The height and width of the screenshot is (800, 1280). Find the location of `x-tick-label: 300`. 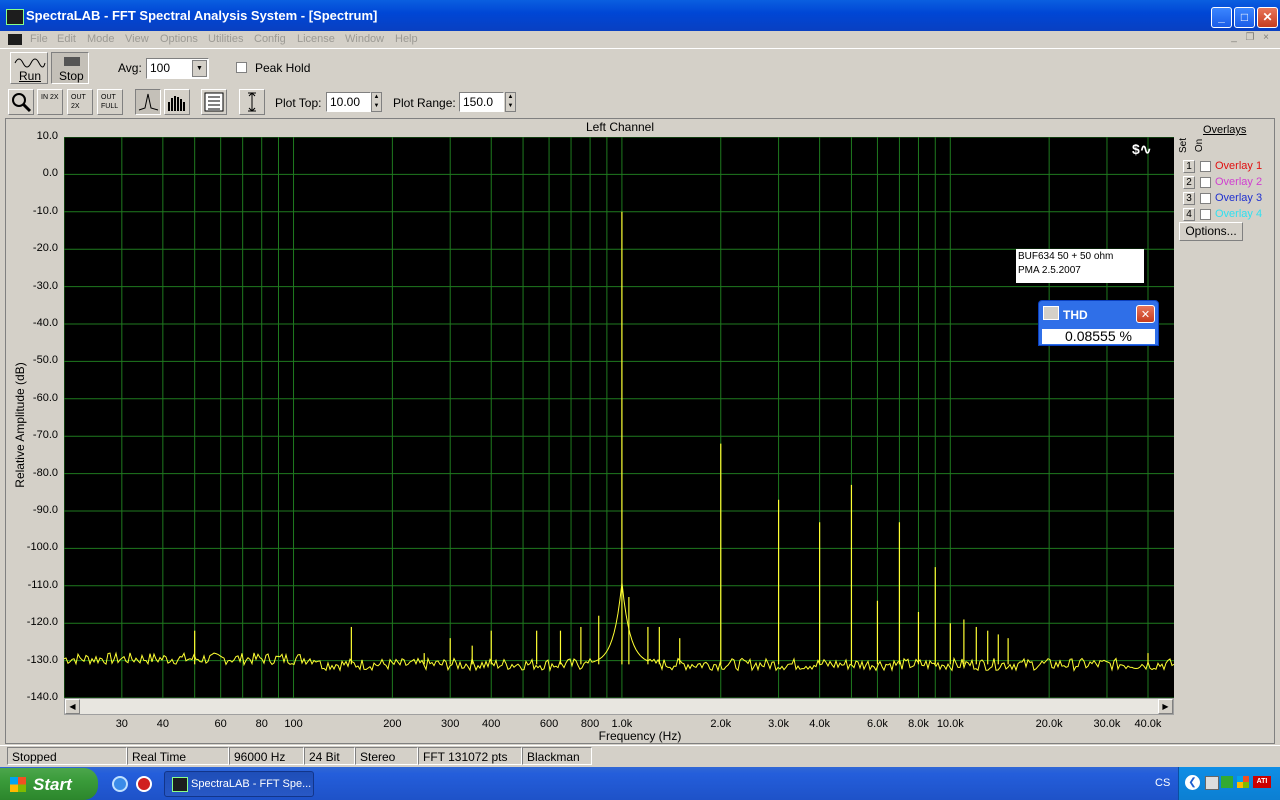

x-tick-label: 300 is located at coordinates (450, 724).